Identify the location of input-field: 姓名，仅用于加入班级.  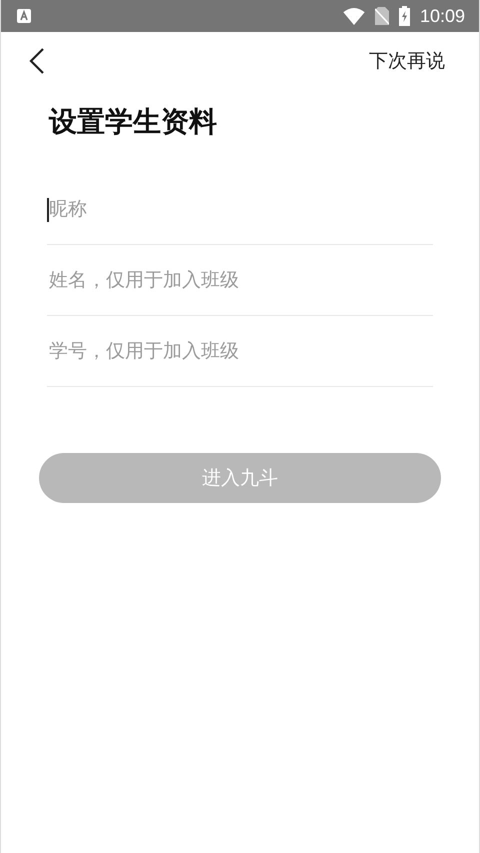
(240, 280).